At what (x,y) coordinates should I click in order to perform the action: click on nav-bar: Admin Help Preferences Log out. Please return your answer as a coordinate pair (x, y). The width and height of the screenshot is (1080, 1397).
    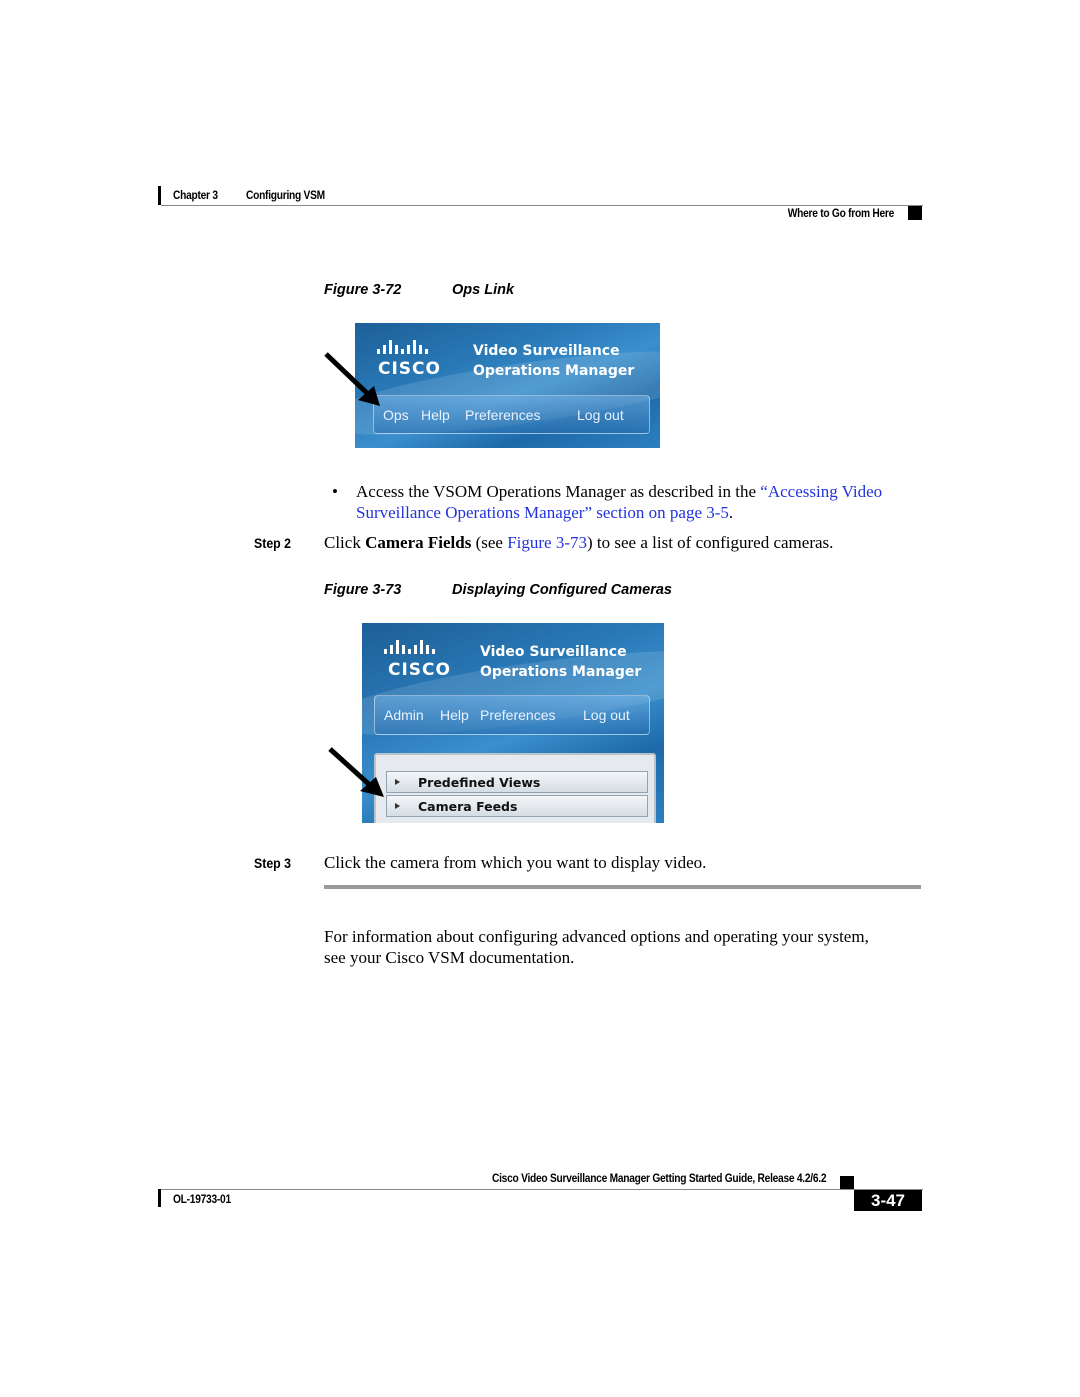
    Looking at the image, I should click on (512, 715).